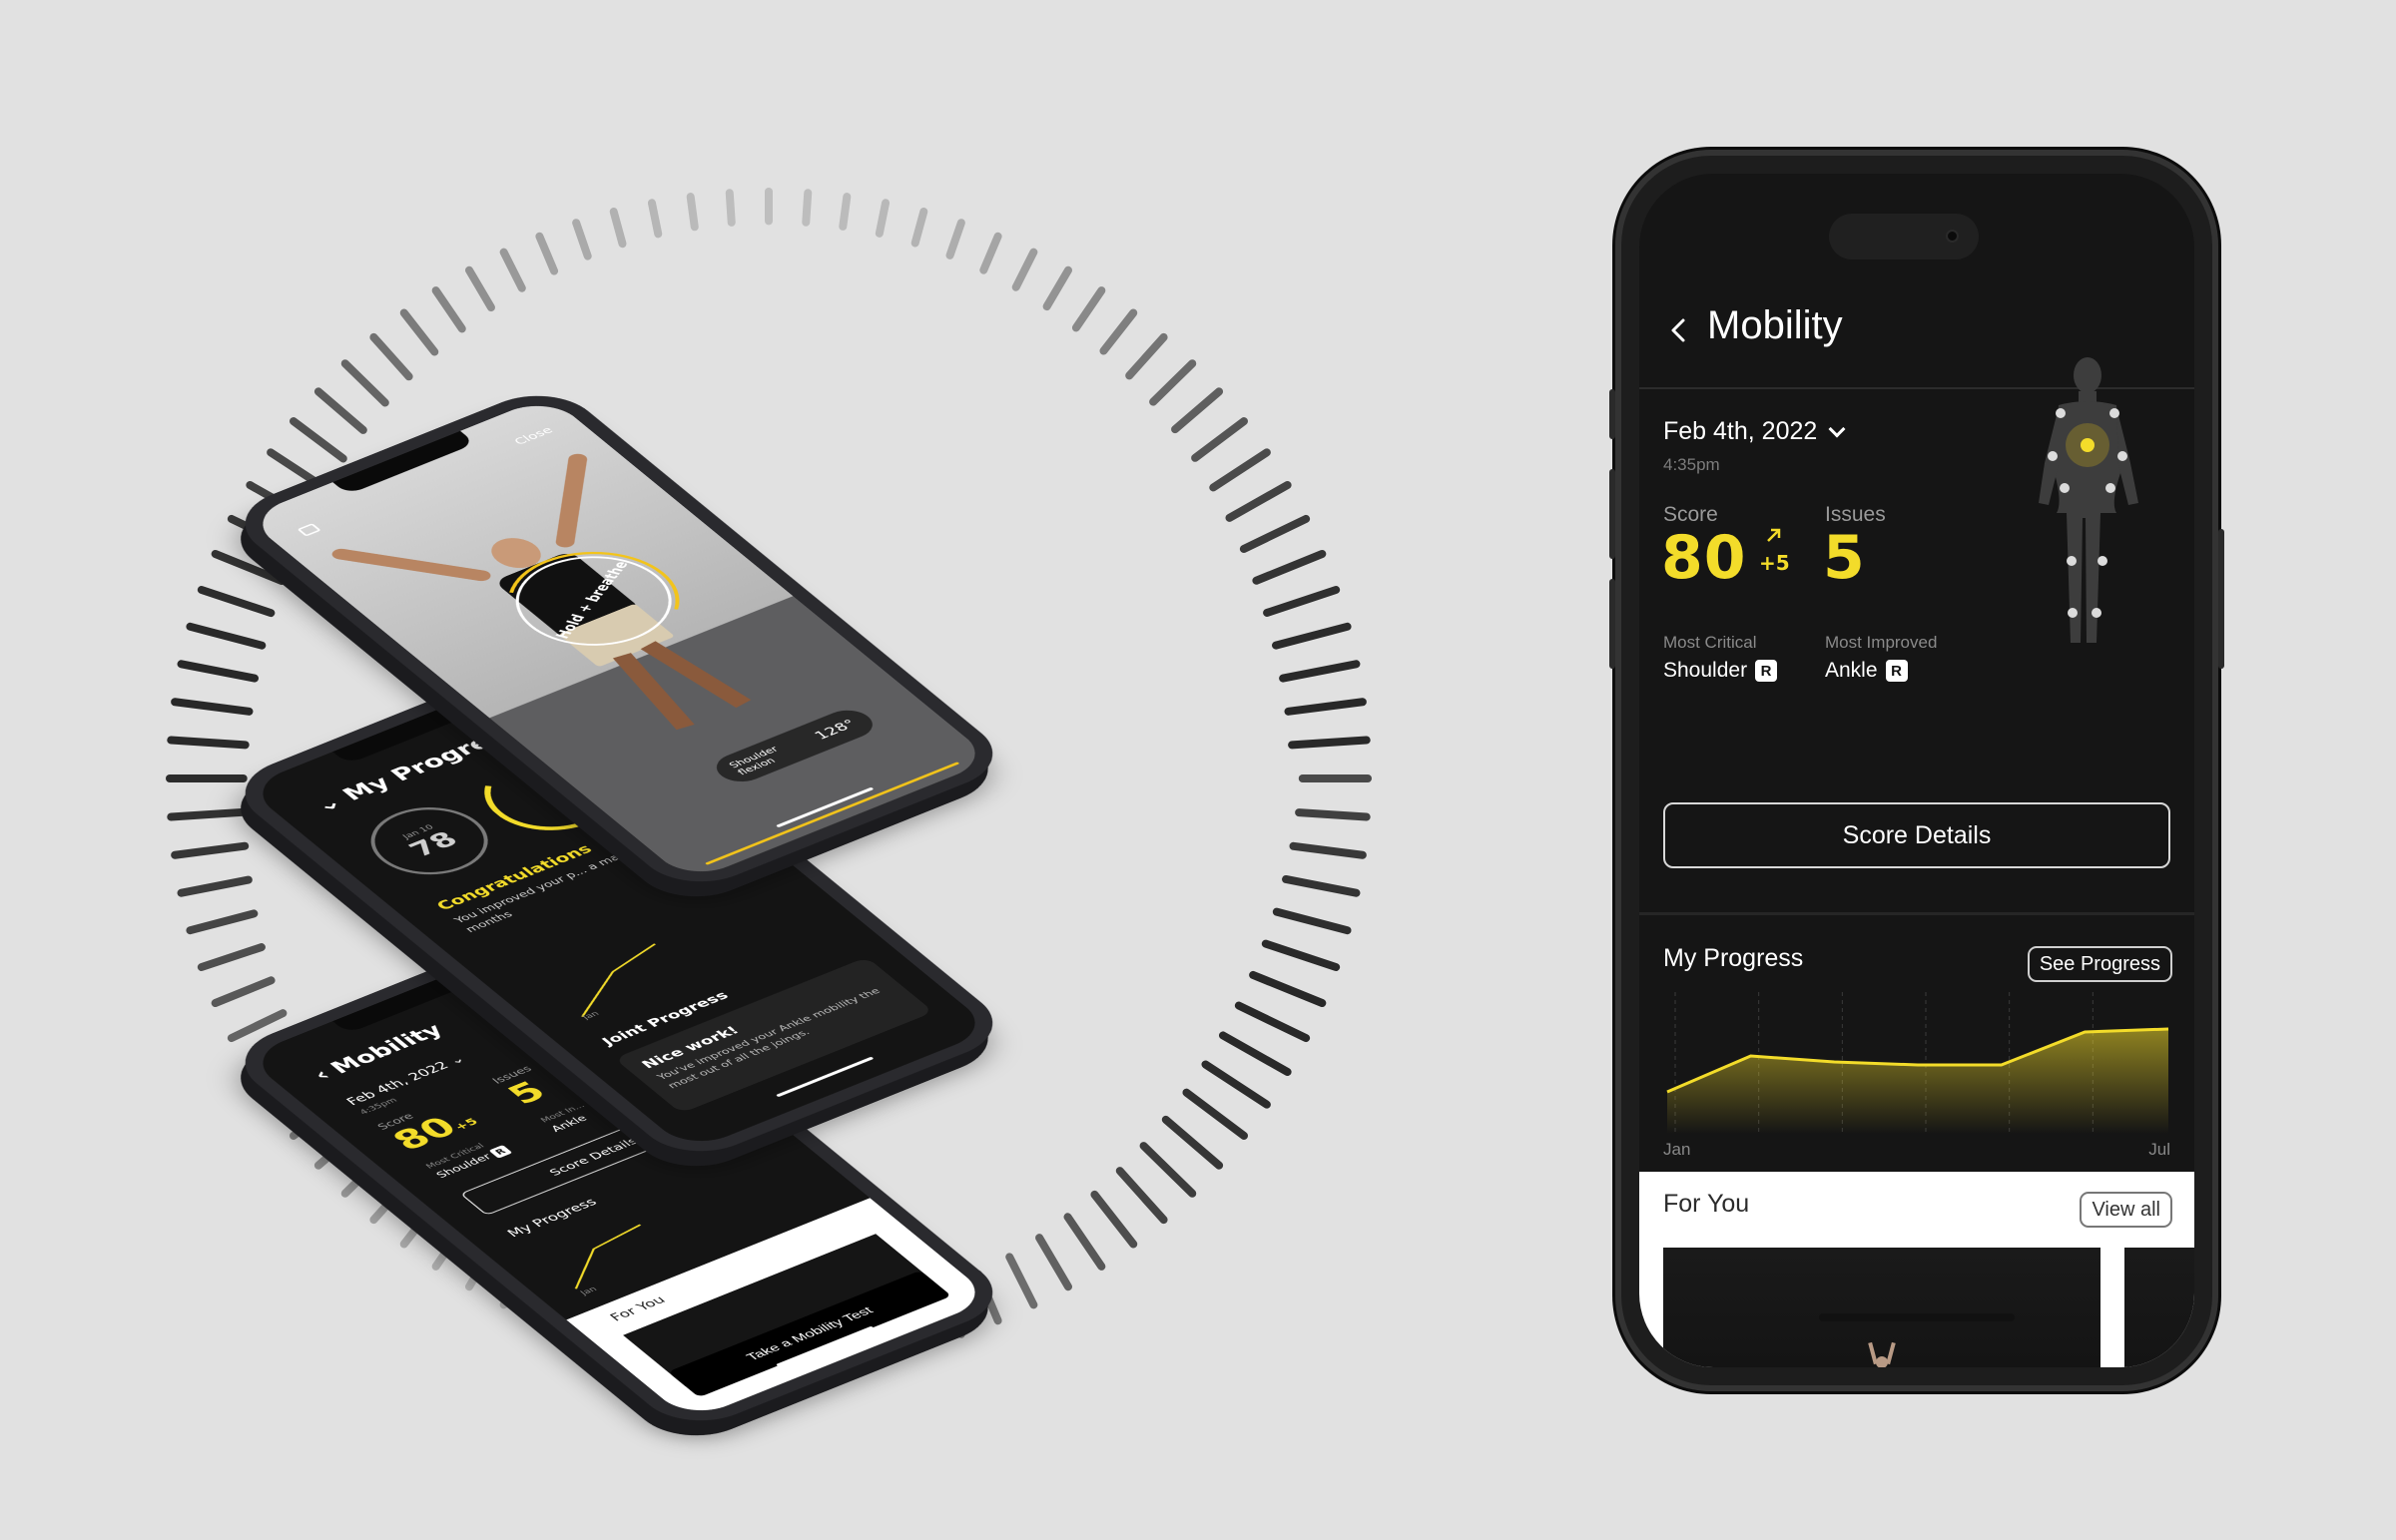  What do you see at coordinates (1683, 331) in the screenshot?
I see `chevron-left-icon` at bounding box center [1683, 331].